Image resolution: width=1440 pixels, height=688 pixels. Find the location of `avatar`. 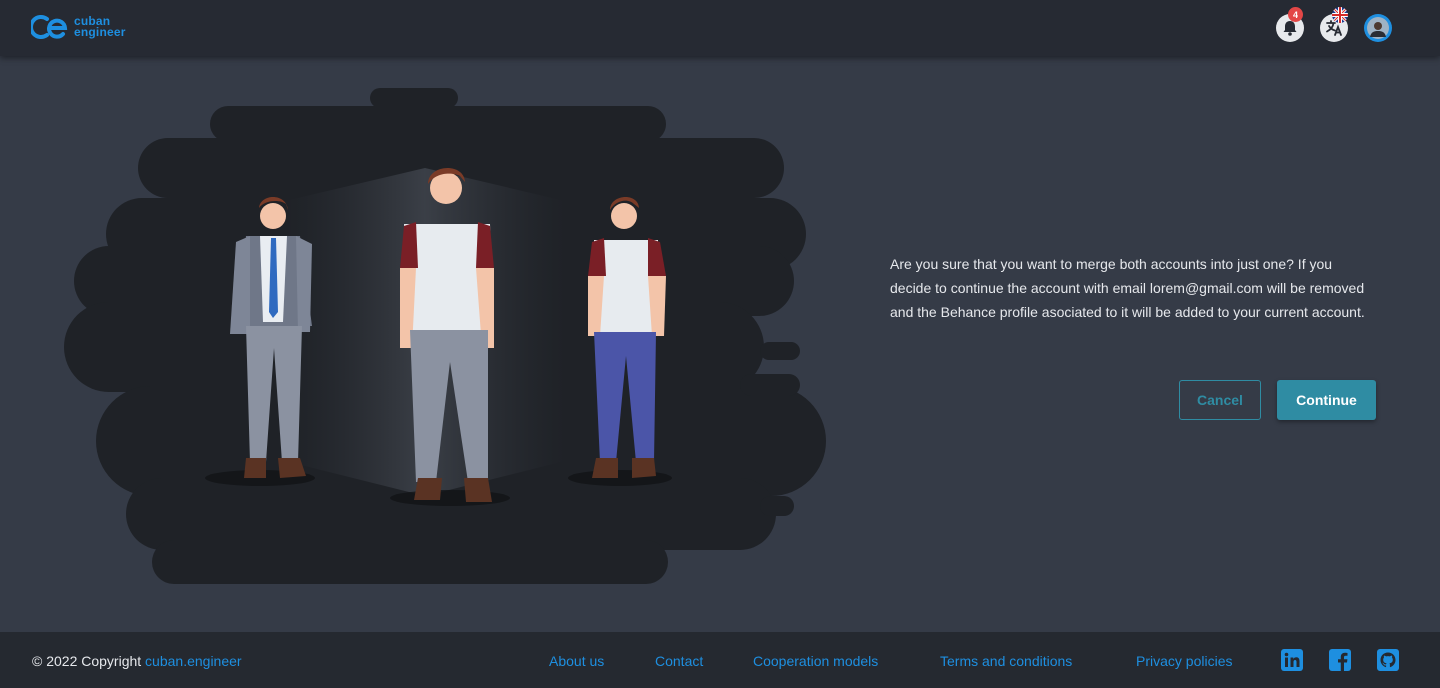

avatar is located at coordinates (1378, 28).